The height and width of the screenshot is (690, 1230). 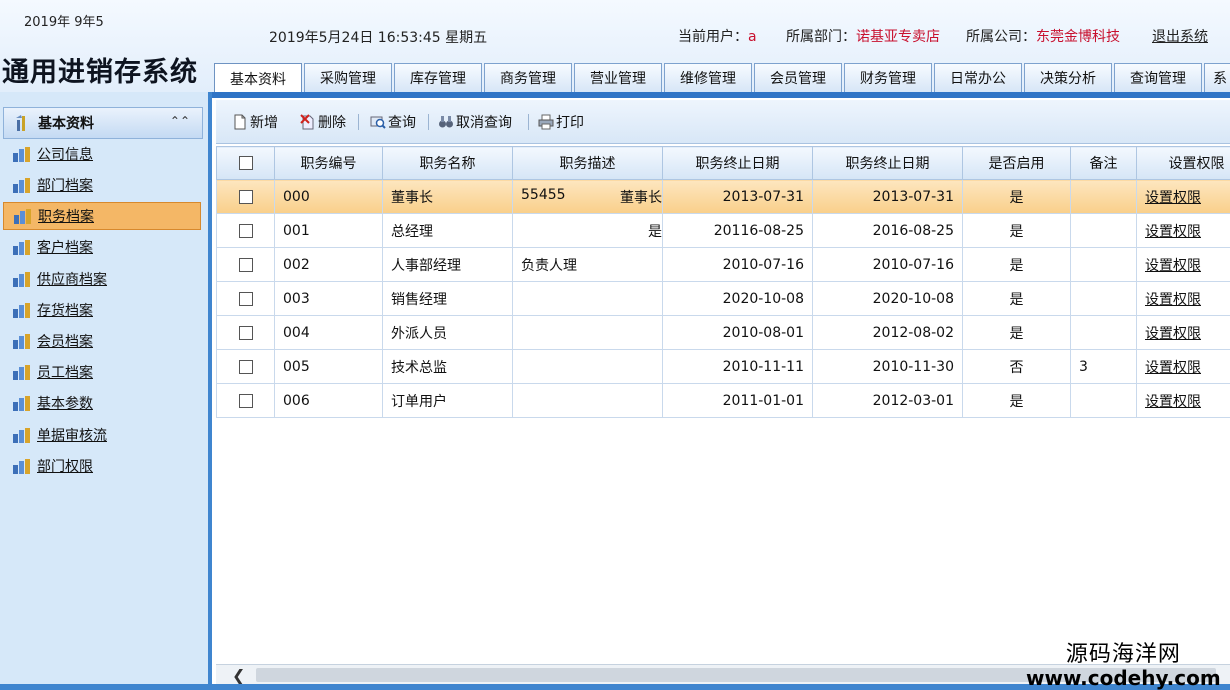 I want to click on select-all-checkbox, so click(x=245, y=163).